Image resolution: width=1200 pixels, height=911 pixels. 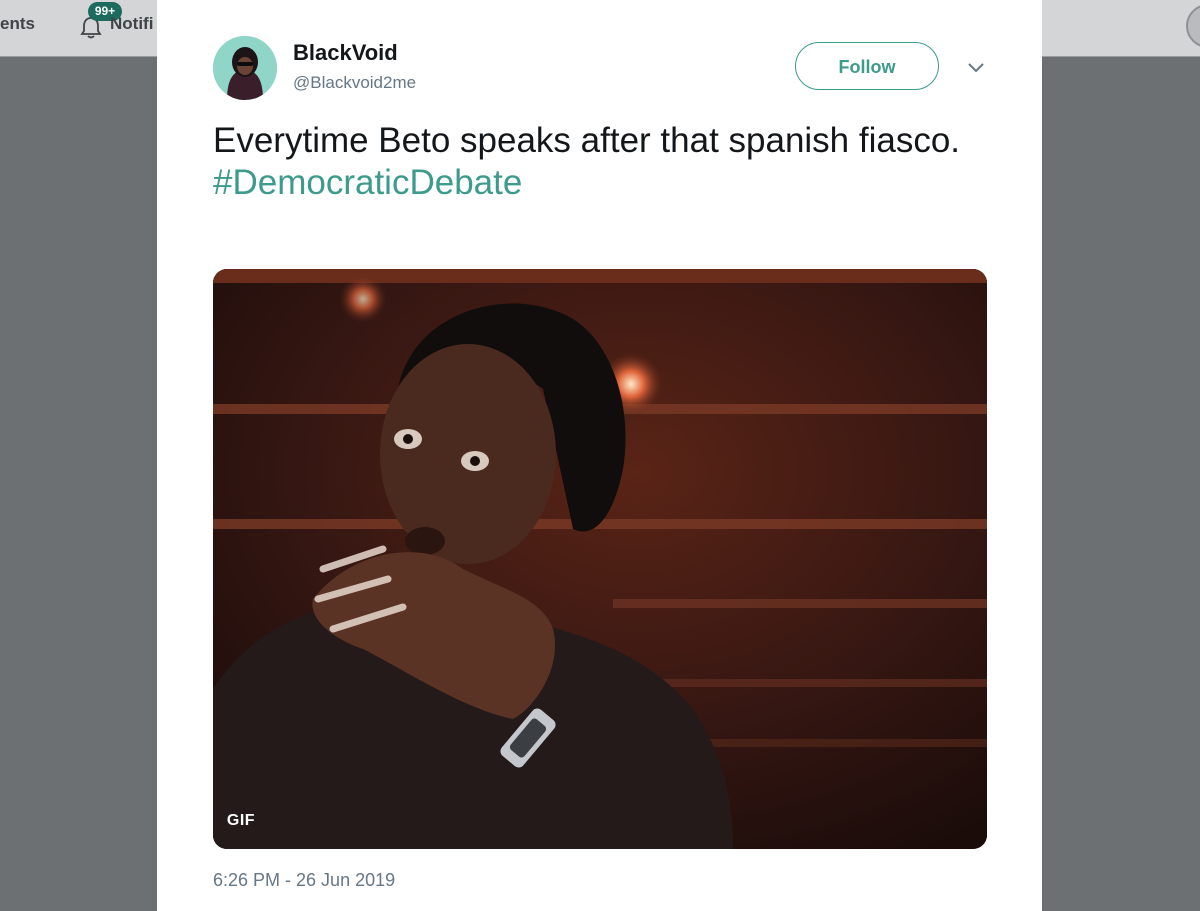 I want to click on profile-avatar-button, so click(x=1193, y=26).